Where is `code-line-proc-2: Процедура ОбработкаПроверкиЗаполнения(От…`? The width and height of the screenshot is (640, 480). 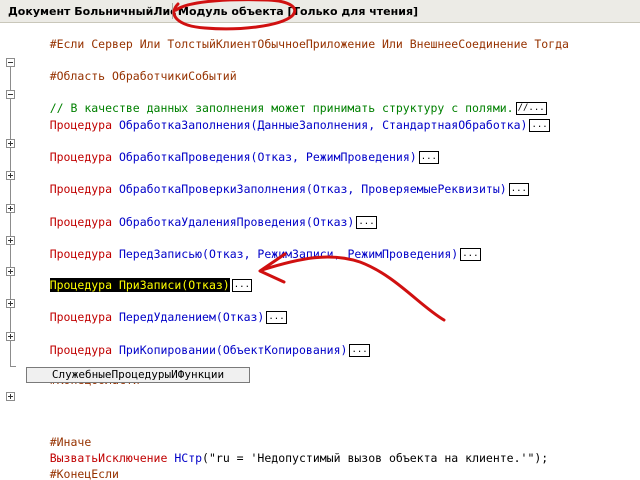
code-line-proc-2: Процедура ОбработкаПроверкиЗаполнения(От… is located at coordinates (289, 189).